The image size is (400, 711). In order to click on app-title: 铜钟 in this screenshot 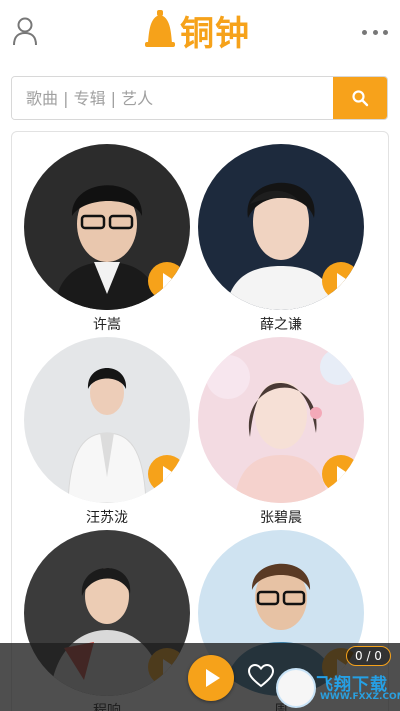, I will do `click(215, 33)`.